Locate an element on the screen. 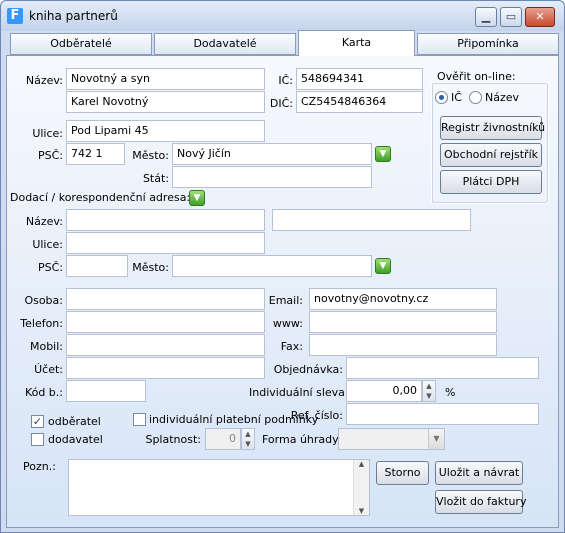 Image resolution: width=565 pixels, height=533 pixels. delivery-ulice-label: Ulice: is located at coordinates (47, 244).